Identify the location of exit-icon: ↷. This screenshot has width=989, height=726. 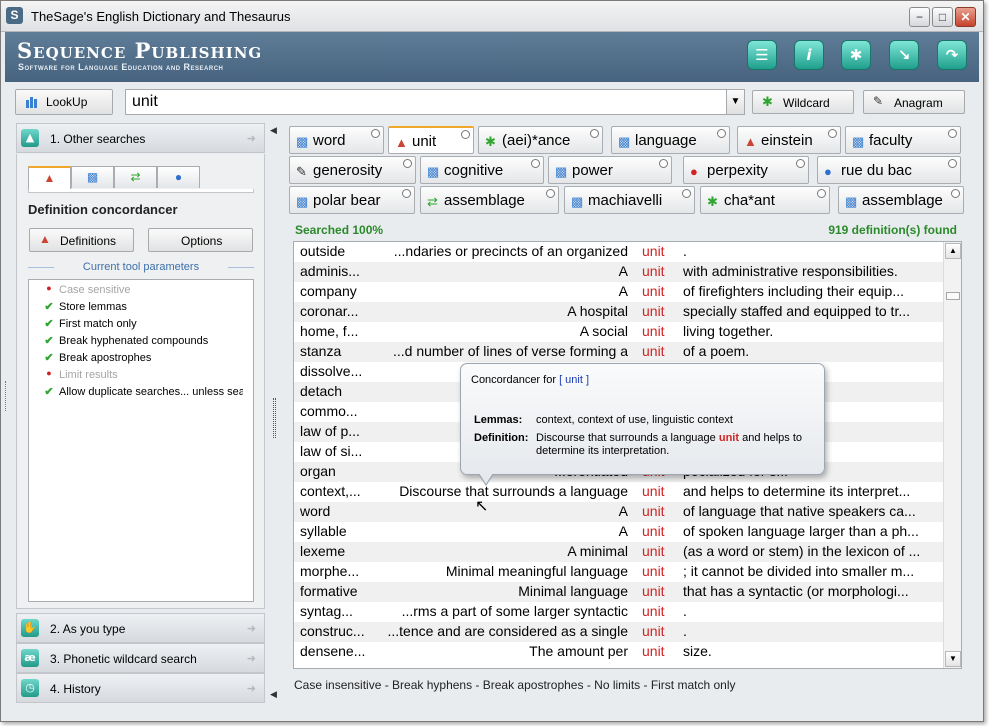
(952, 55).